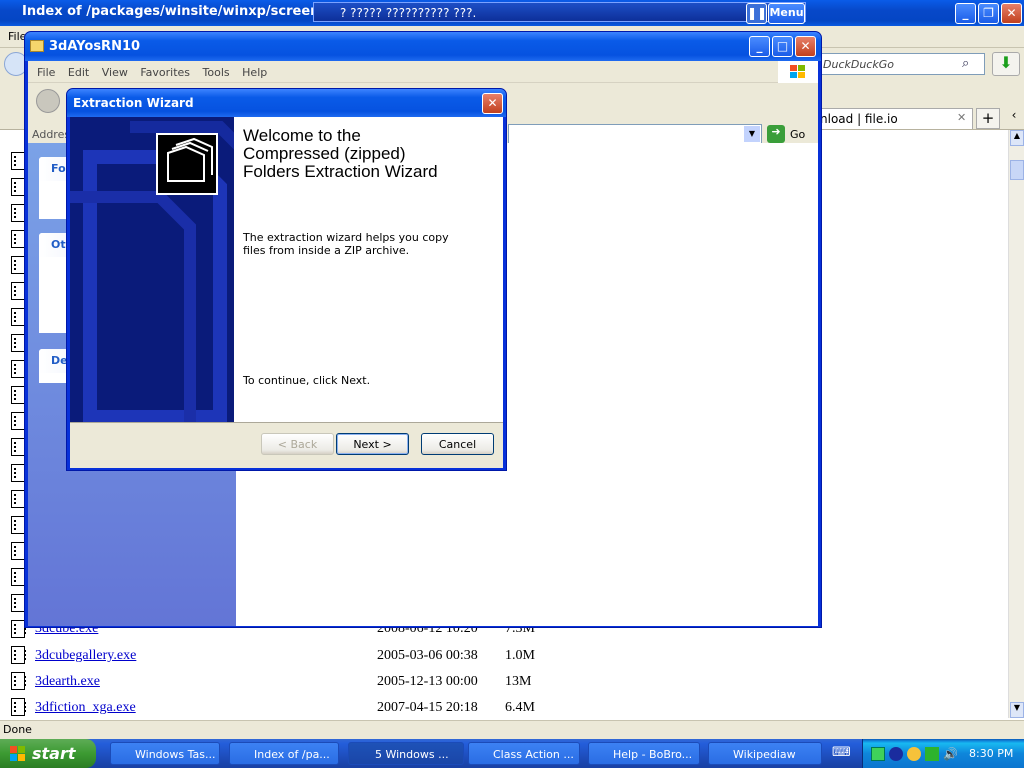 This screenshot has height=768, width=1024. I want to click on search-input: DuckDuckGo, so click(902, 64).